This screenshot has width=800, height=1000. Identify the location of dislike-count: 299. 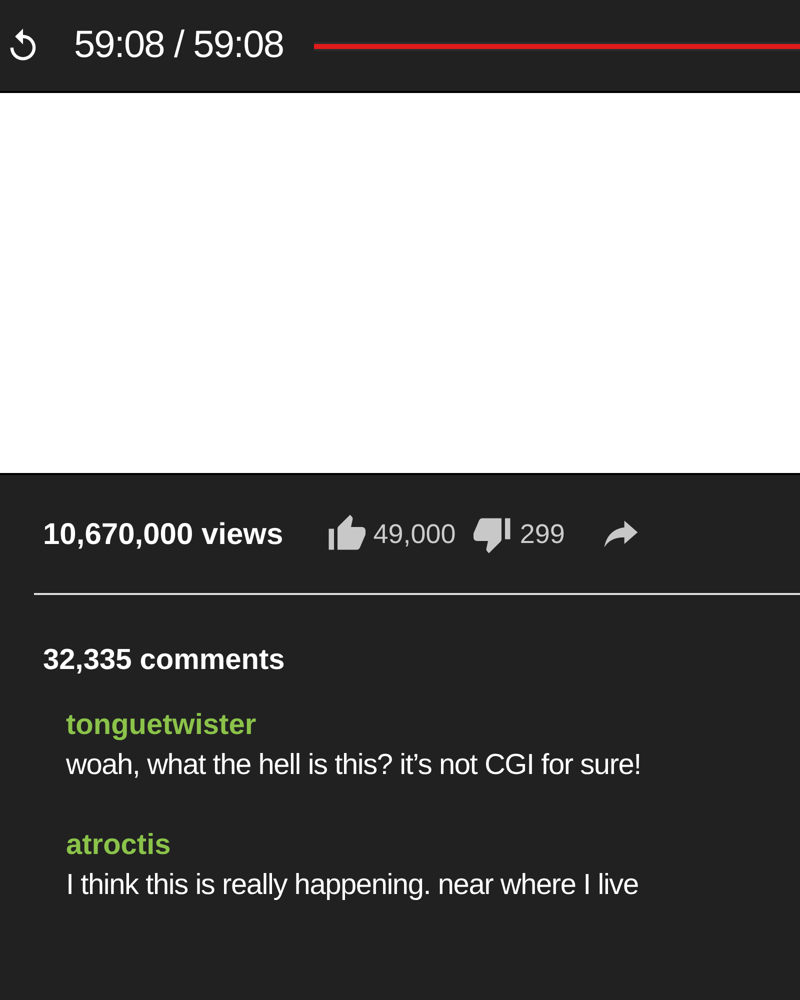
(542, 534).